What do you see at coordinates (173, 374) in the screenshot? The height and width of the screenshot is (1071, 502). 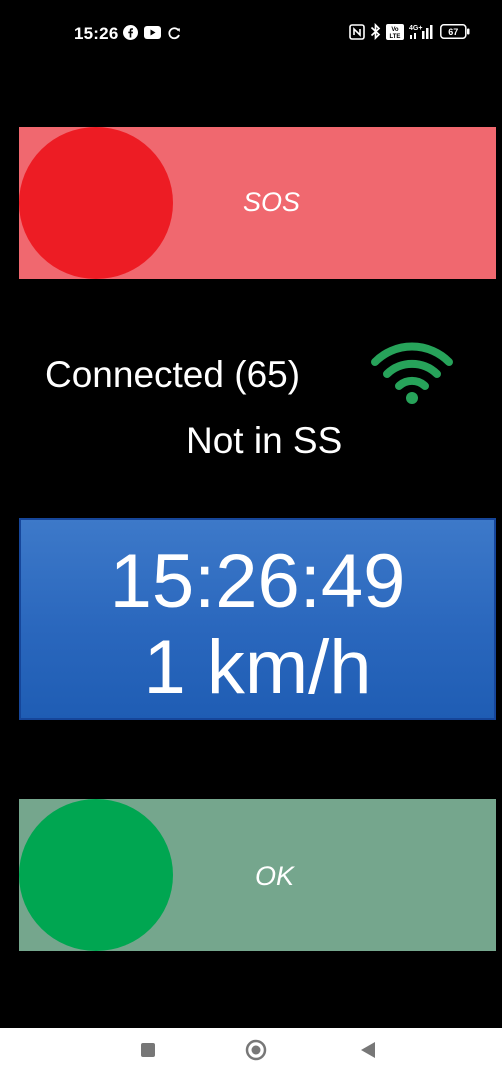 I see `connection-status: Connected (65)` at bounding box center [173, 374].